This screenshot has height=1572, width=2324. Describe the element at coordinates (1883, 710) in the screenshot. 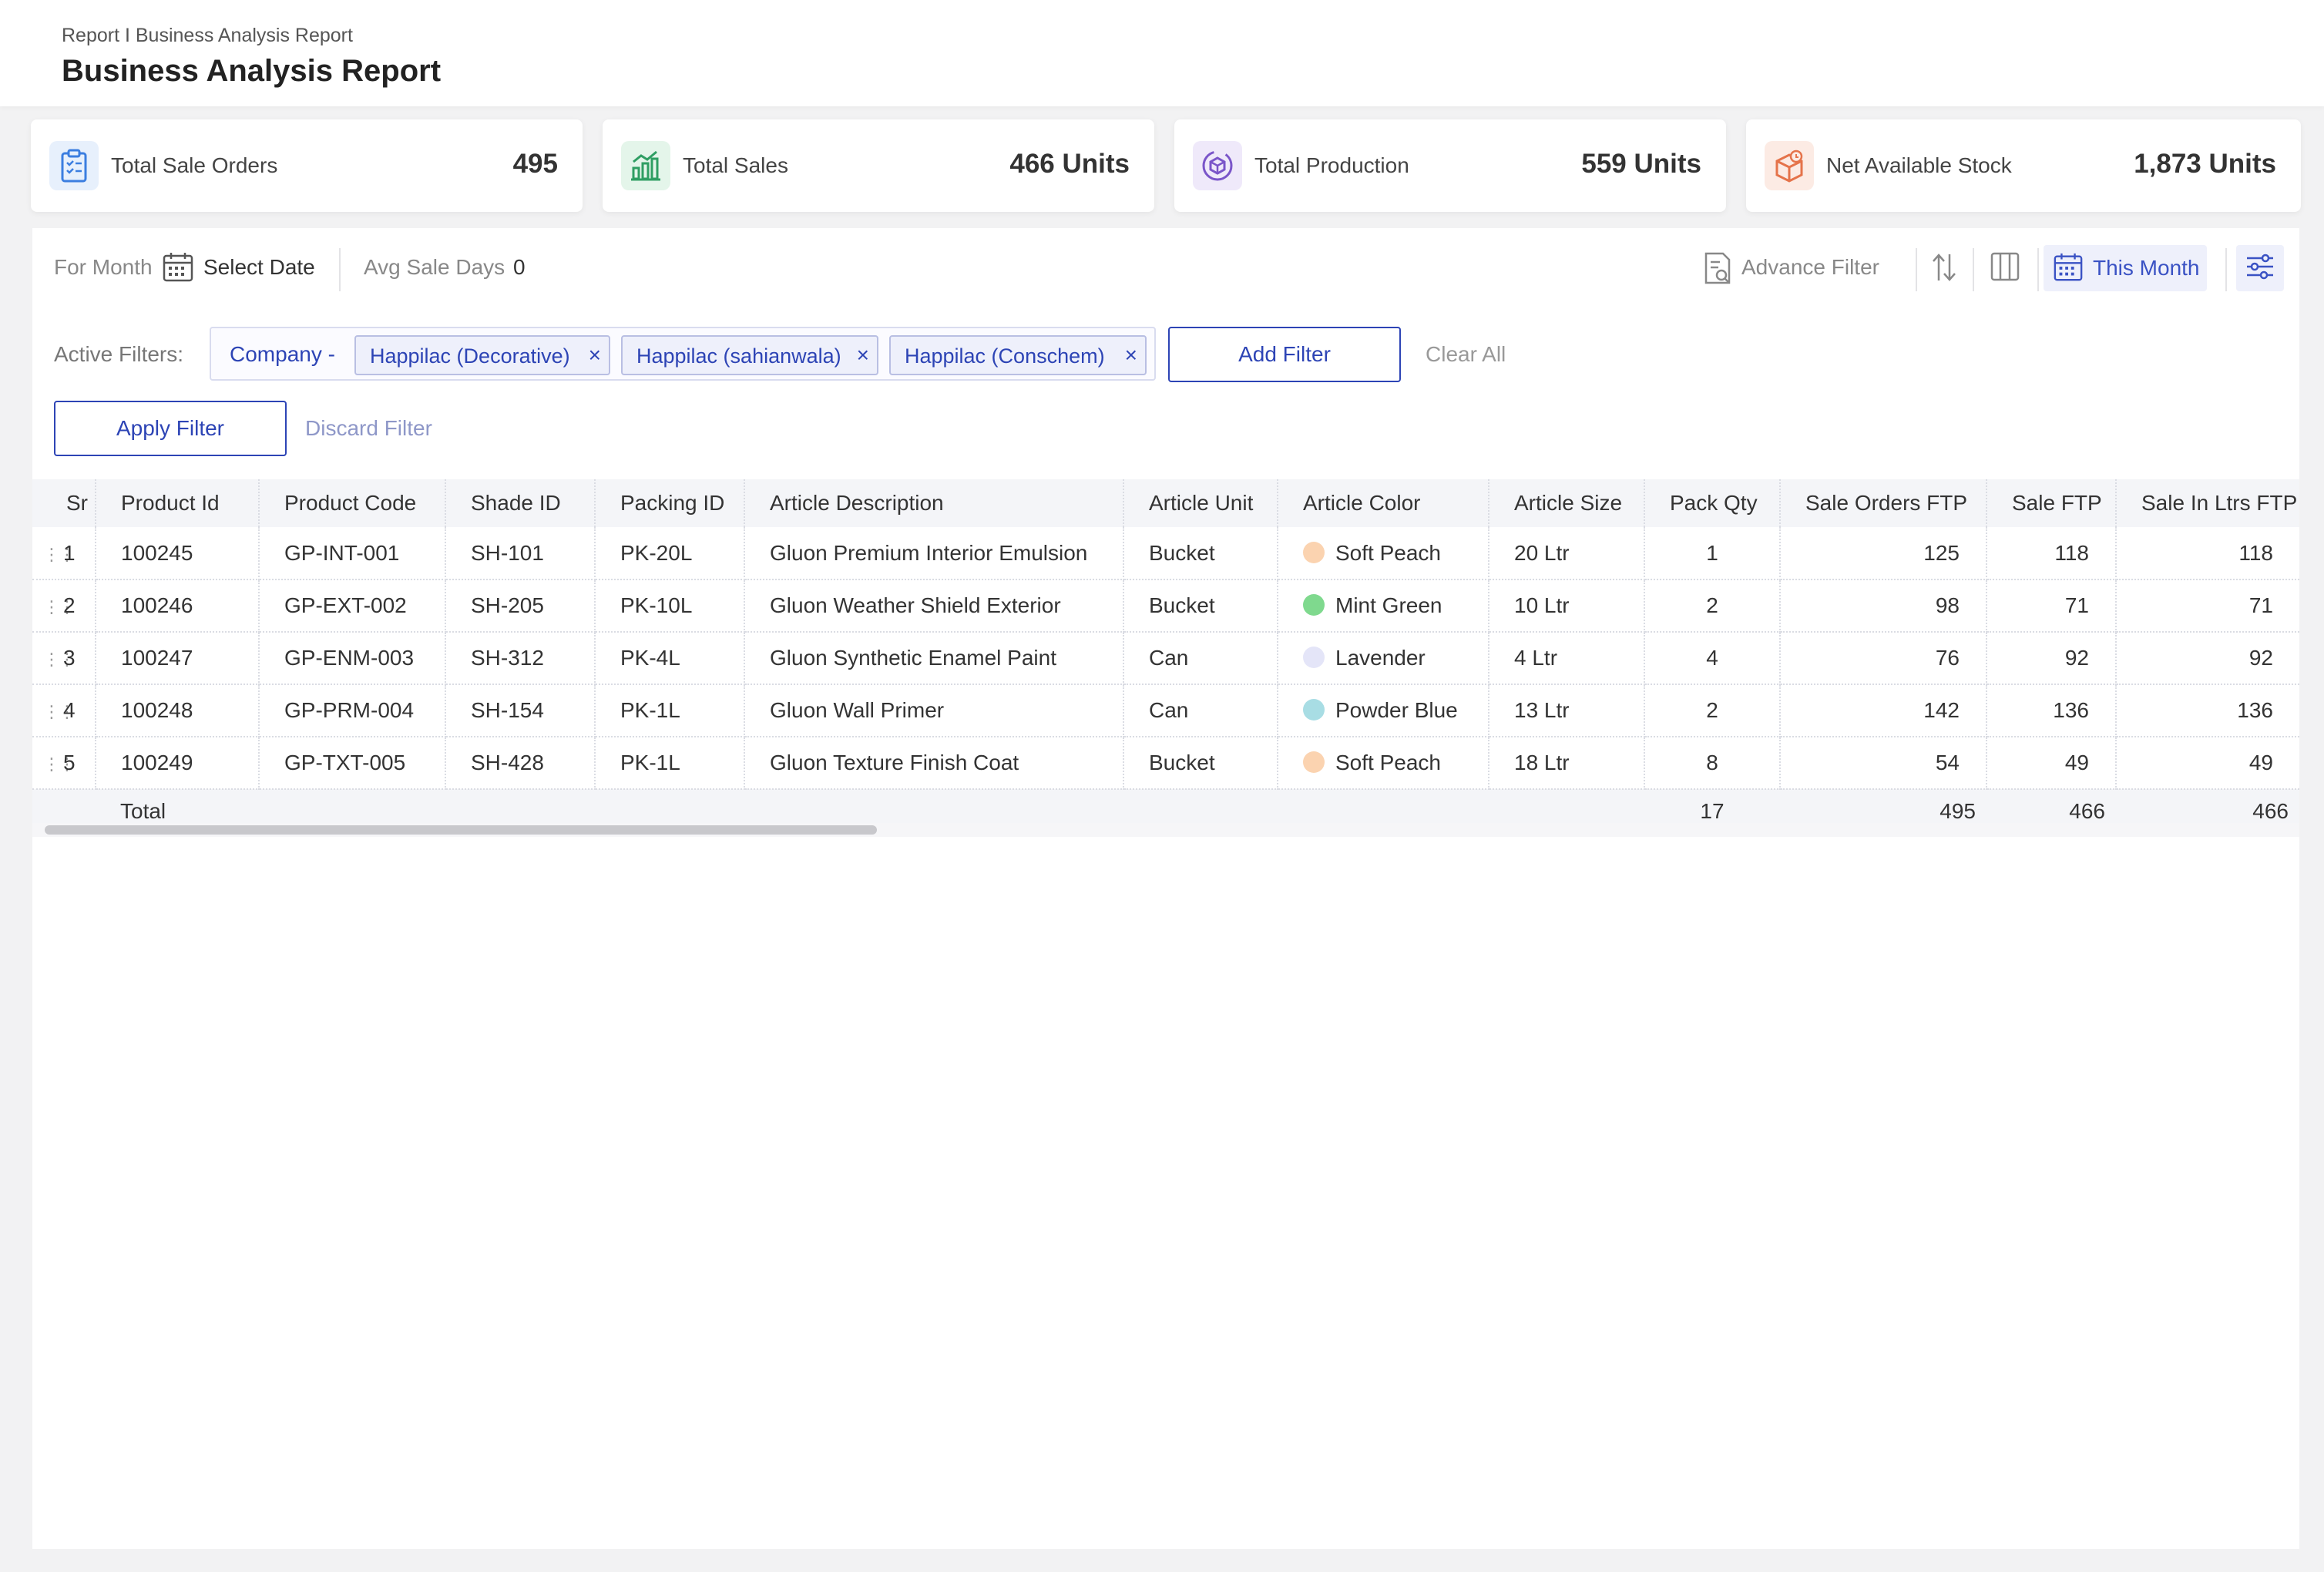

I see `sale-orders-ftp-cell: 142` at that location.